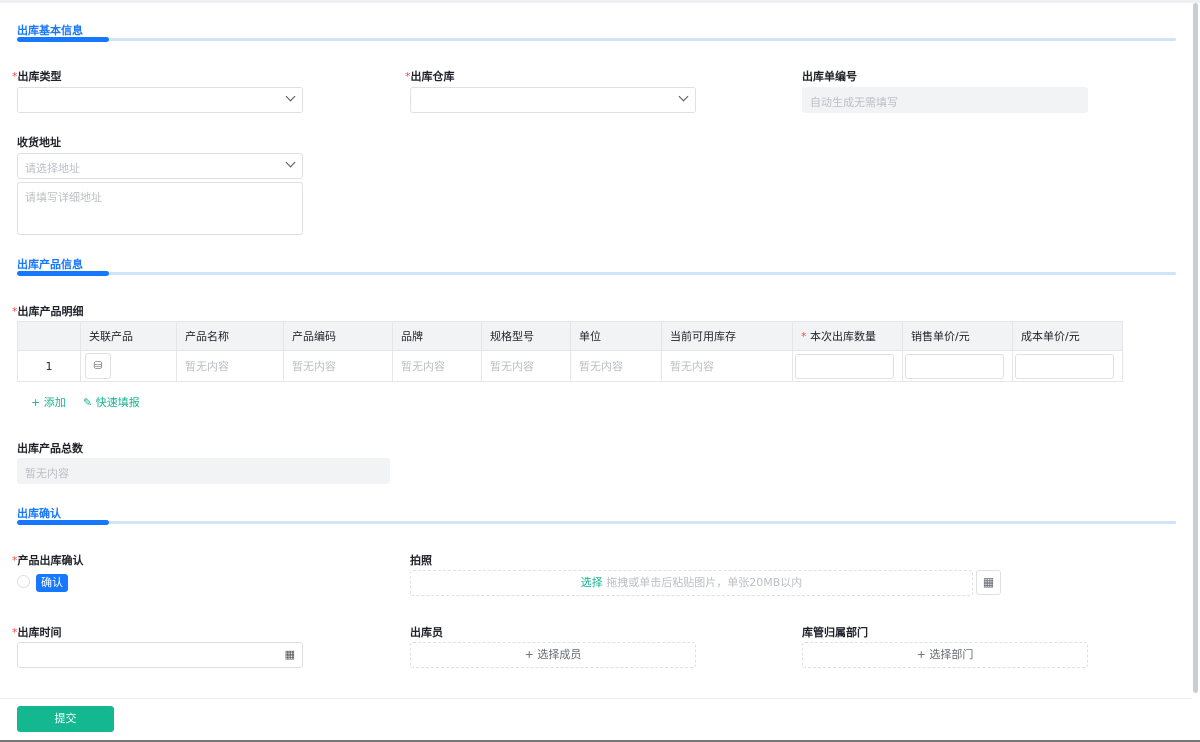  What do you see at coordinates (128, 336) in the screenshot?
I see `col-linked-product: 关联产品` at bounding box center [128, 336].